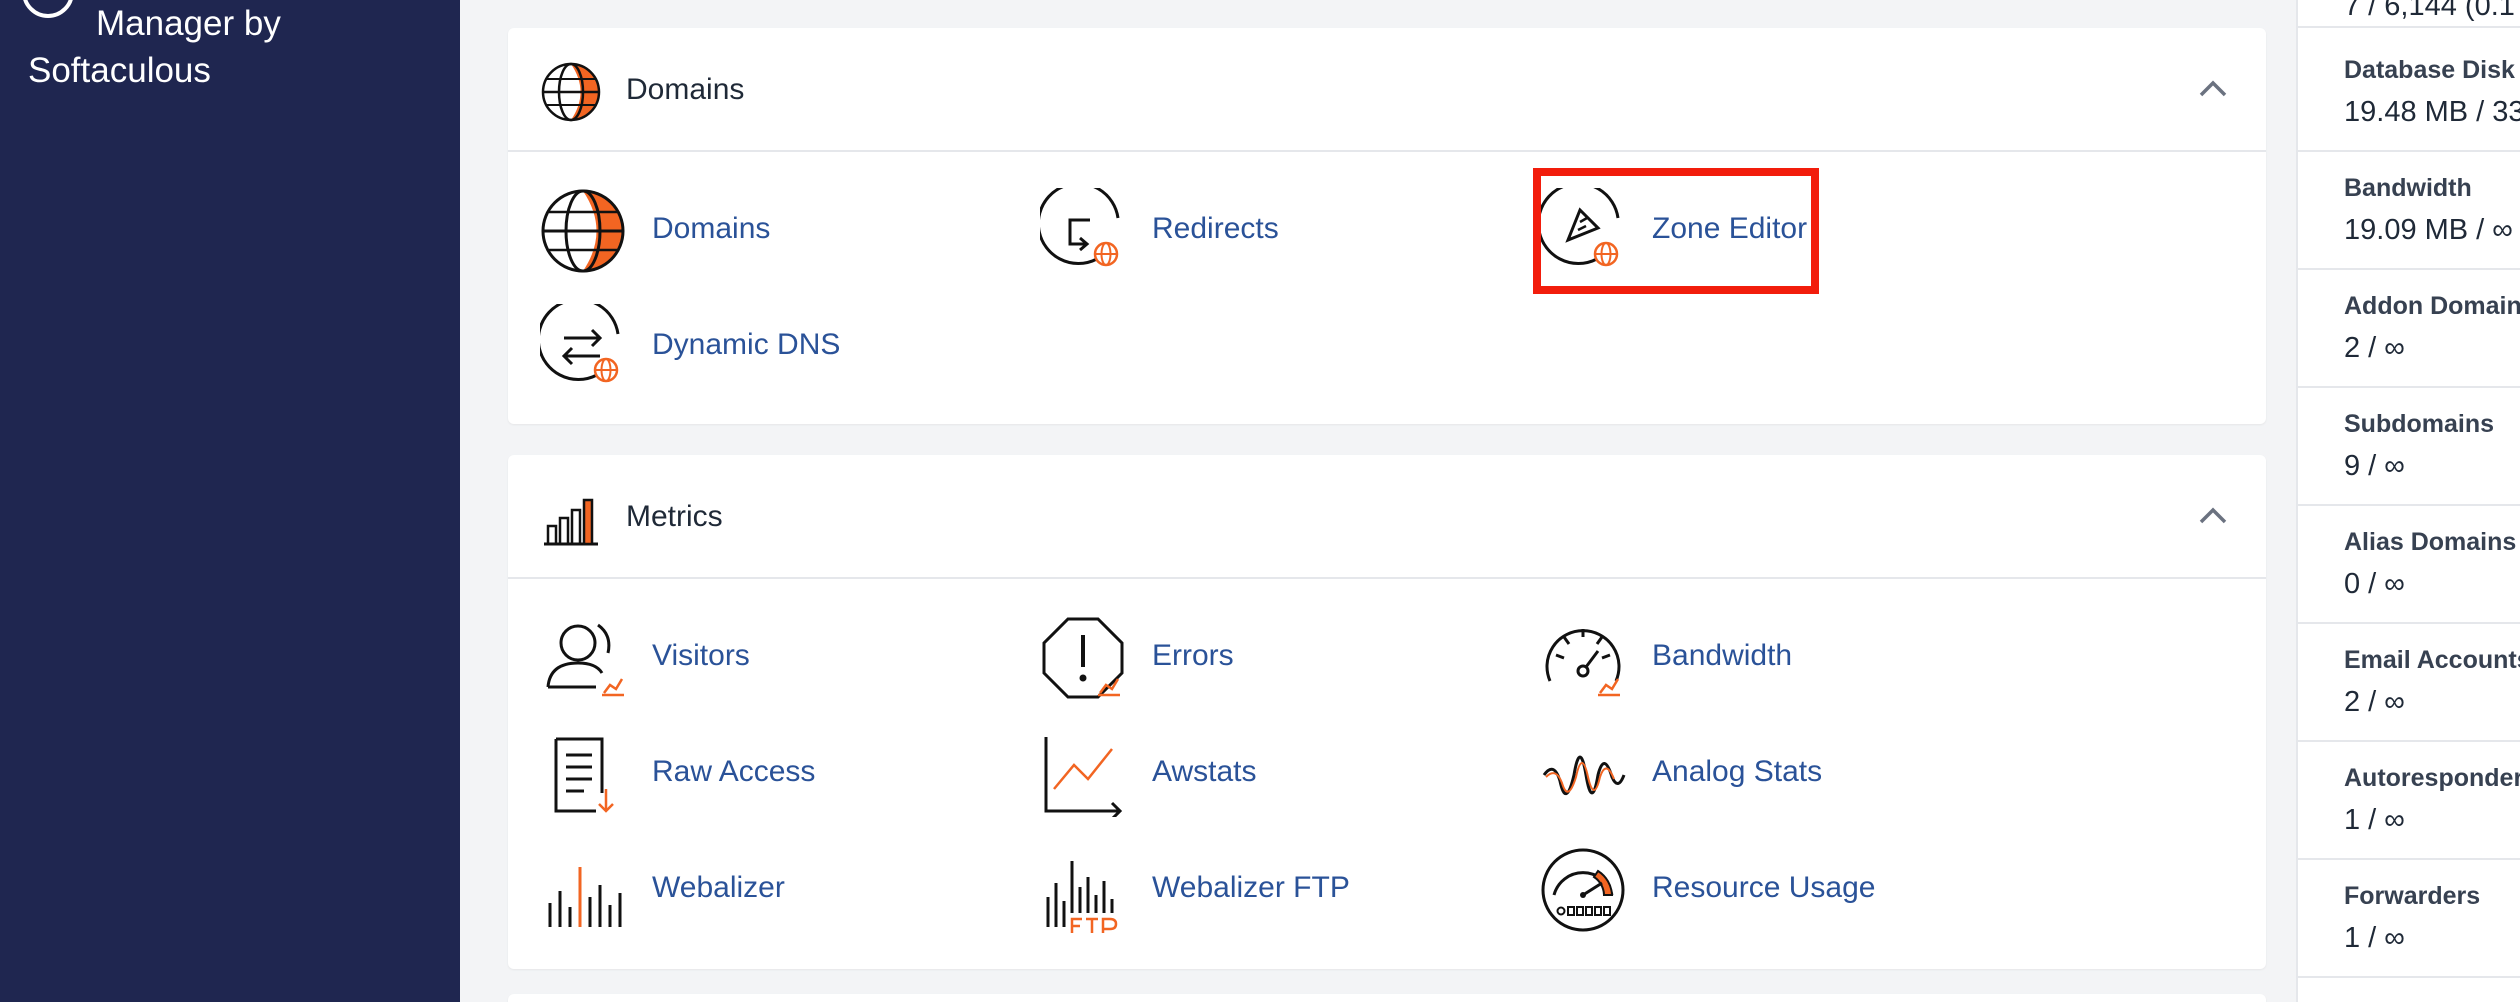 The height and width of the screenshot is (1002, 2520). I want to click on stat-email-accounts: Email Accounts 2 / ∞, so click(2409, 683).